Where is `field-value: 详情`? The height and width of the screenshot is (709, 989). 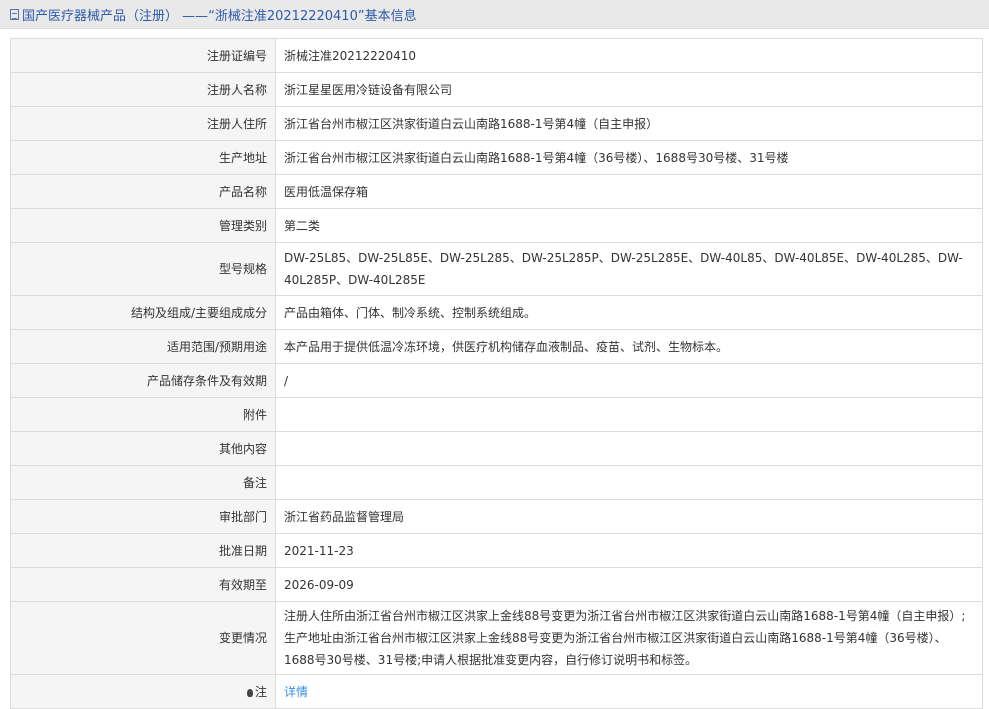 field-value: 详情 is located at coordinates (629, 691).